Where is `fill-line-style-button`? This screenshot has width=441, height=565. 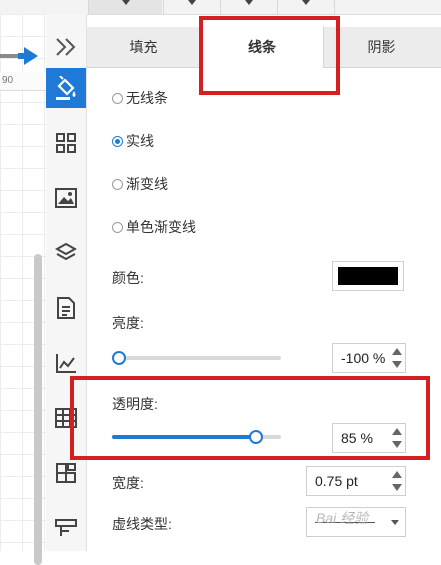
fill-line-style-button is located at coordinates (66, 88).